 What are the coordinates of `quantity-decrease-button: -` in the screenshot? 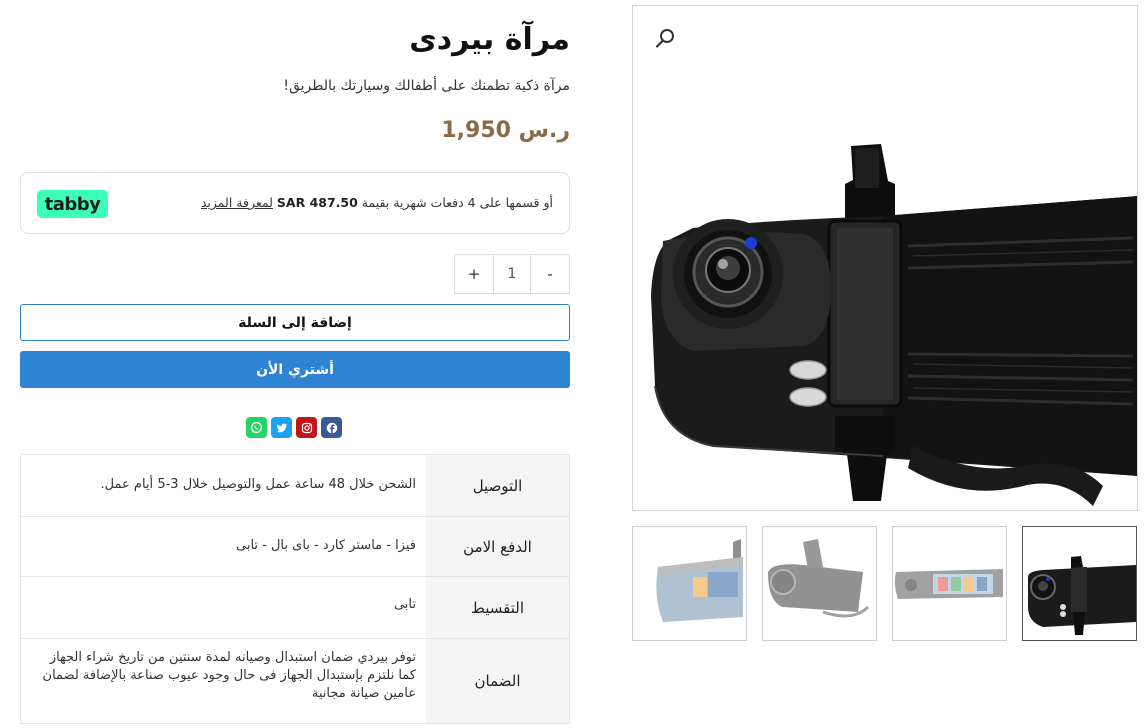 It's located at (550, 274).